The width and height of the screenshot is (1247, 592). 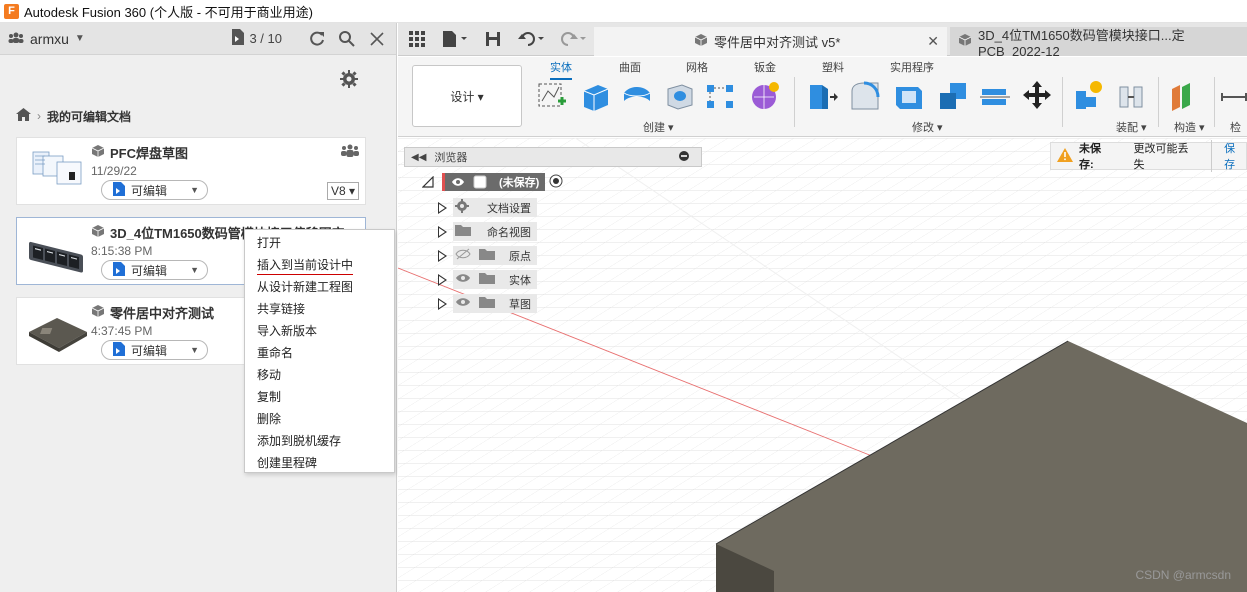 I want to click on create-sketch-icon, so click(x=553, y=96).